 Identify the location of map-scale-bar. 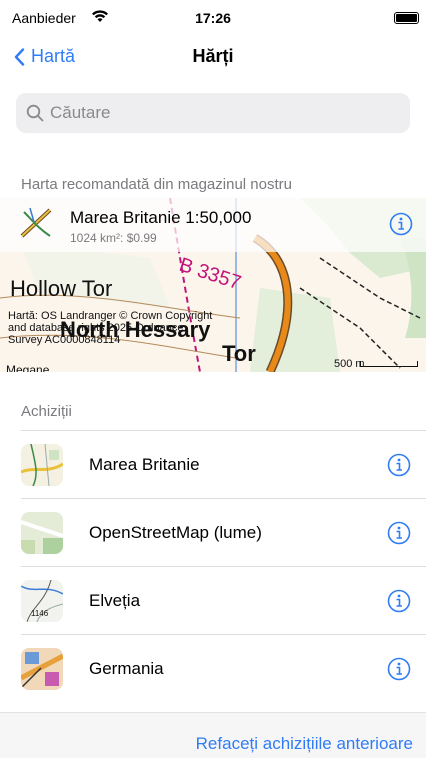
(389, 364).